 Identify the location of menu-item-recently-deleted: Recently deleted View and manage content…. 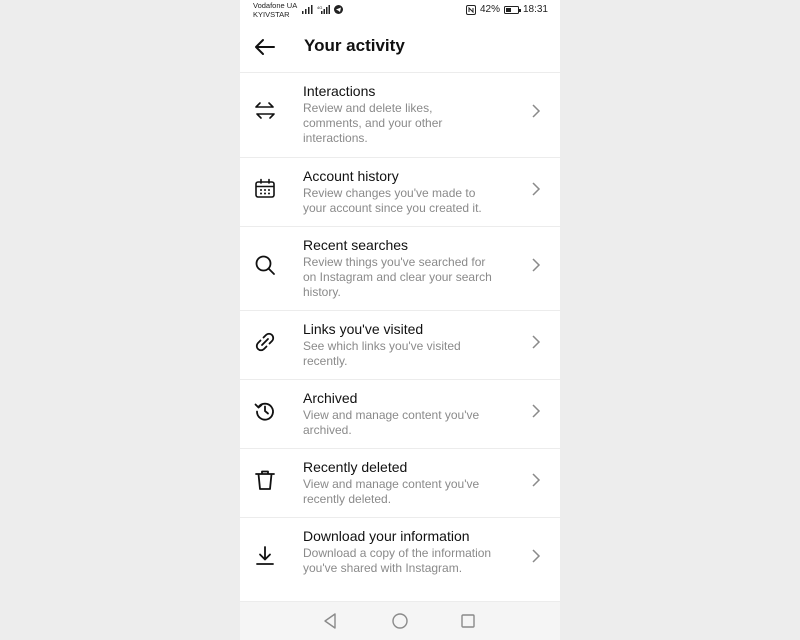
(400, 483).